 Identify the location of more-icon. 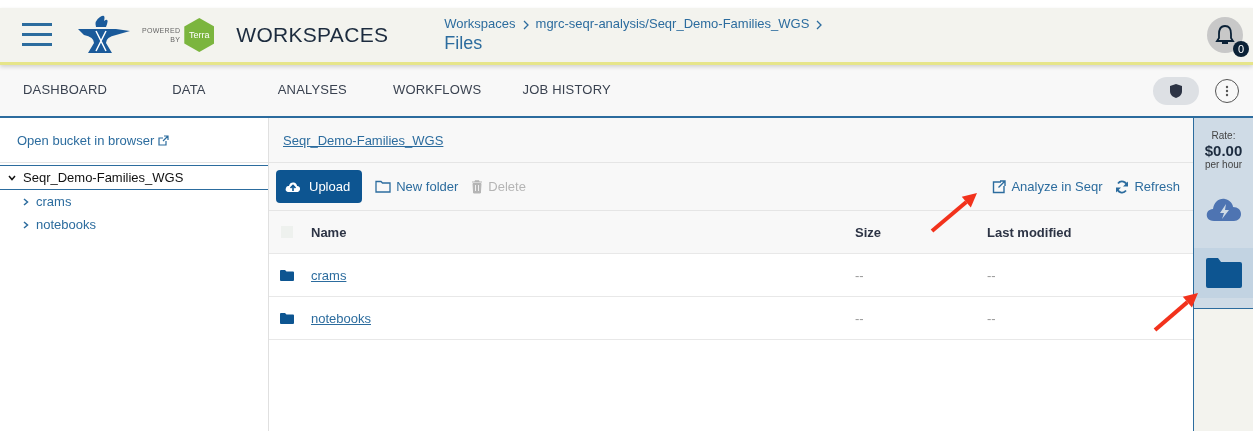
(1227, 90).